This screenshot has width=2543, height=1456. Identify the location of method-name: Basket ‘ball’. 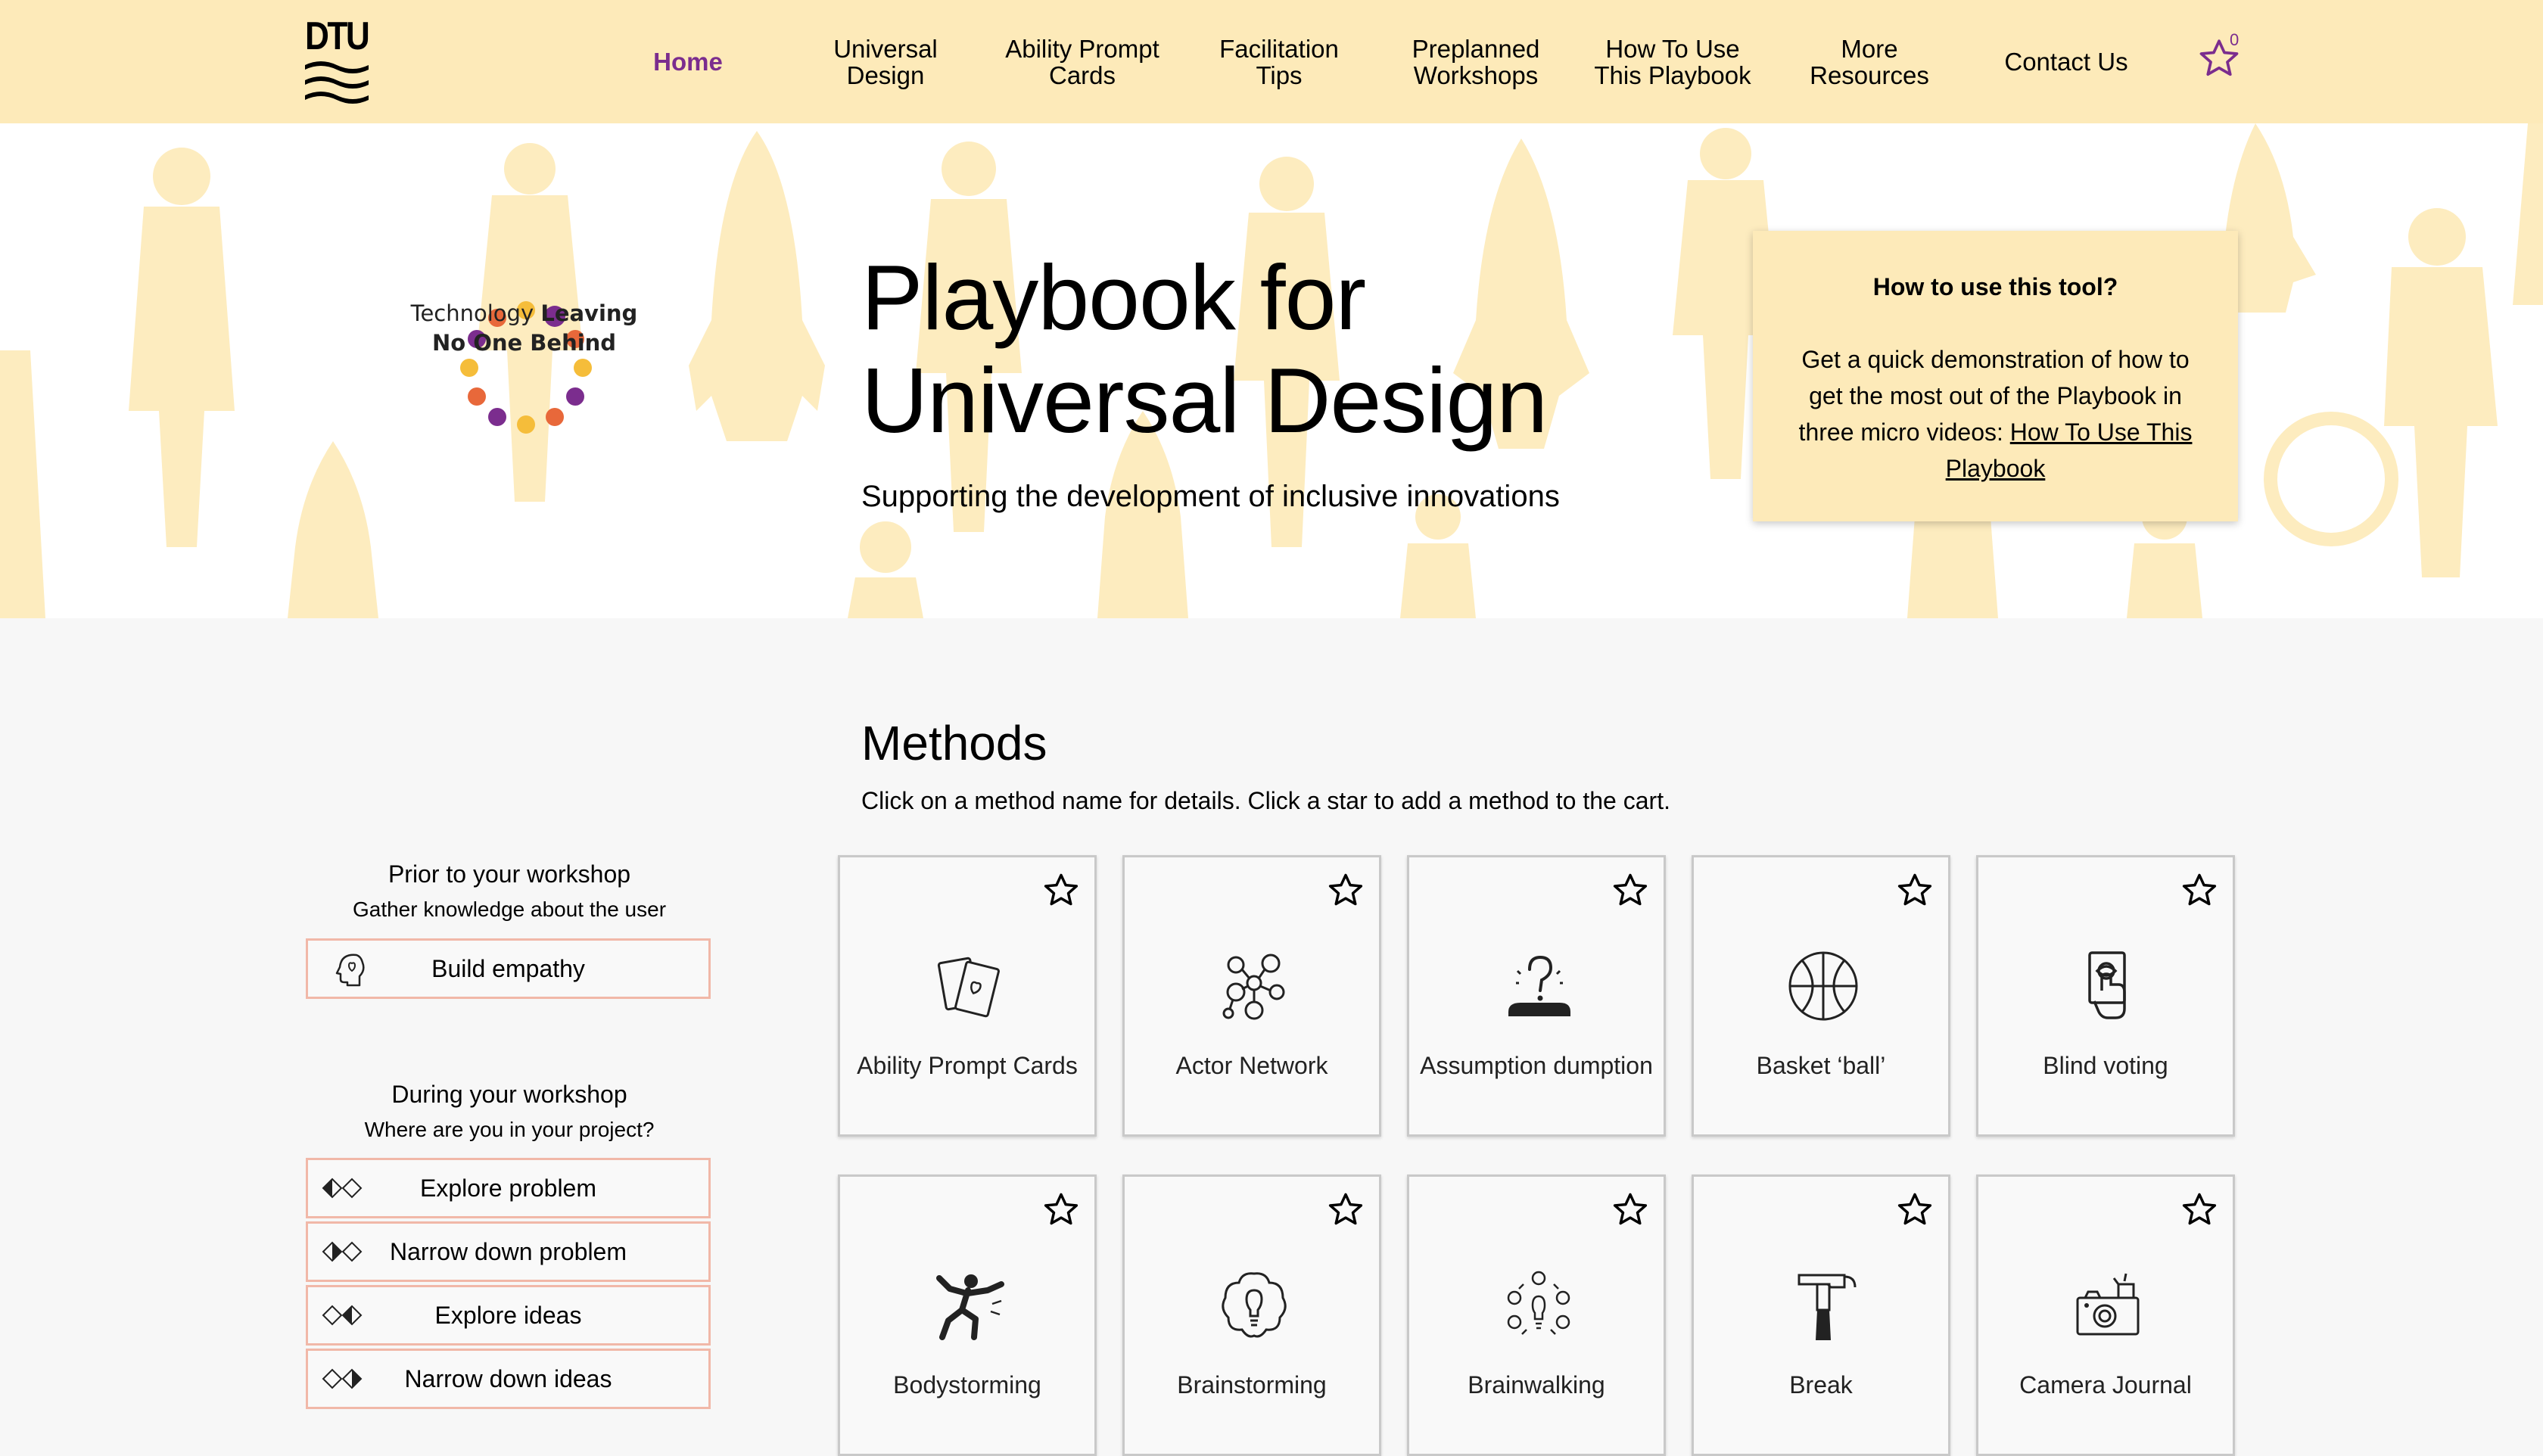
(1821, 1066).